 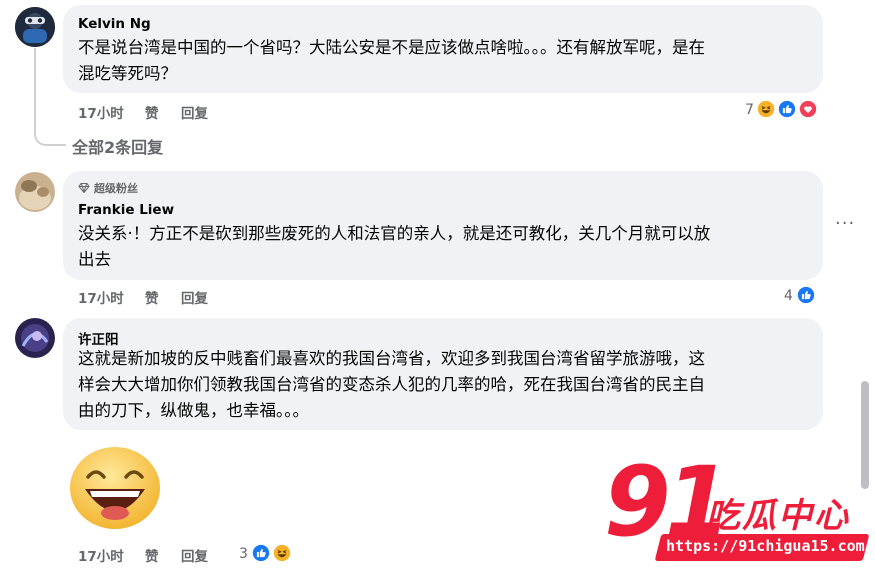 I want to click on comment-text-line: 这就是新加坡的反中贱畜们最喜欢的我国台湾省，欢迎多到我国台湾省留学旅游哦，这, so click(x=391, y=358).